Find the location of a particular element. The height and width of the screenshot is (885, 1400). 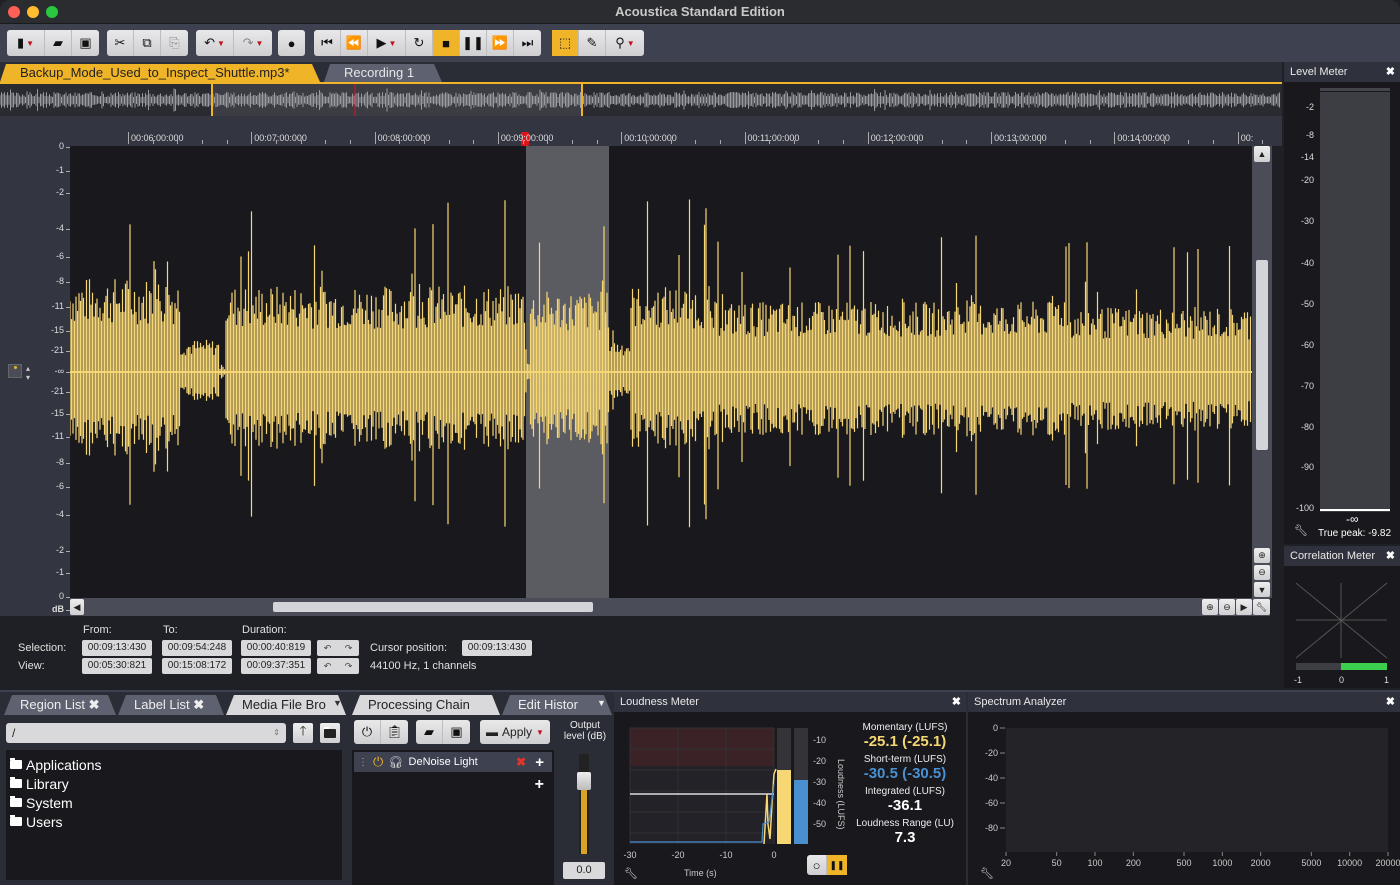

folder-item: System is located at coordinates (174, 802).